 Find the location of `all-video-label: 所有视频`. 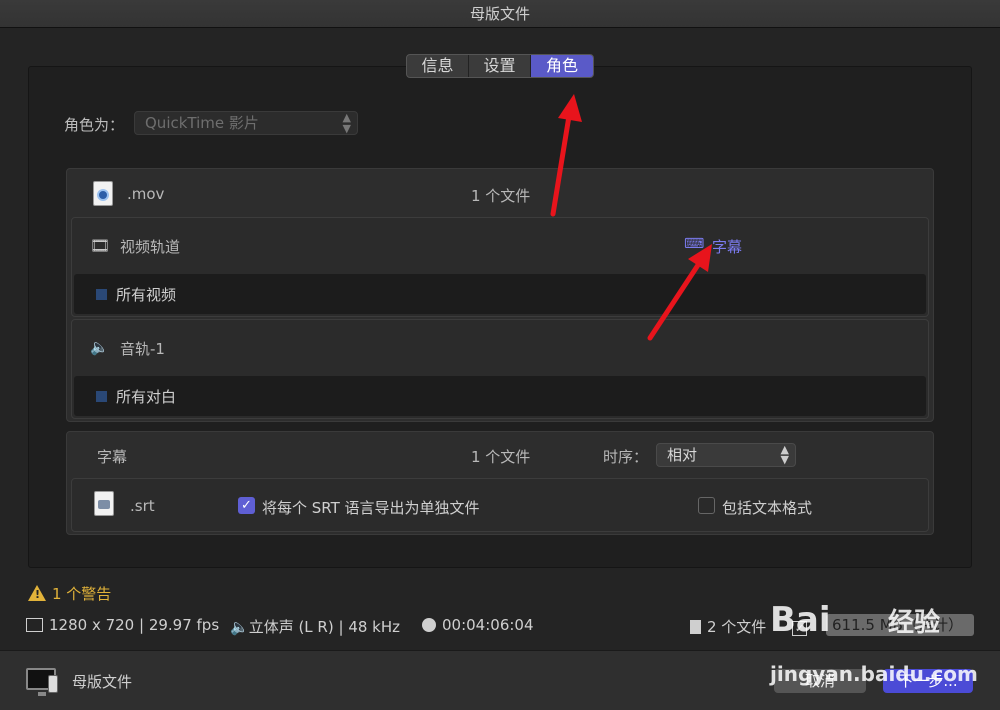

all-video-label: 所有视频 is located at coordinates (146, 295).